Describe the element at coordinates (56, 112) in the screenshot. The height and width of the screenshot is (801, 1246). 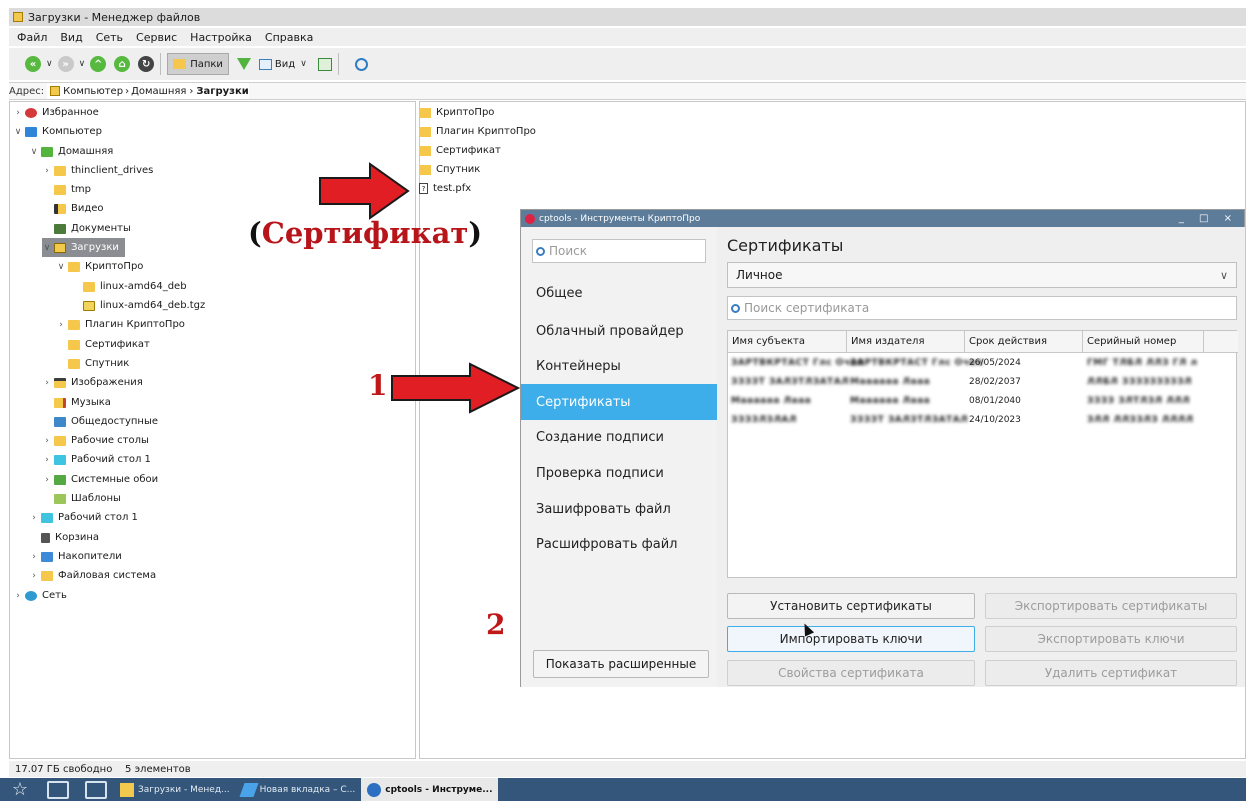
I see `tree-item-favorites: › Избранное` at that location.